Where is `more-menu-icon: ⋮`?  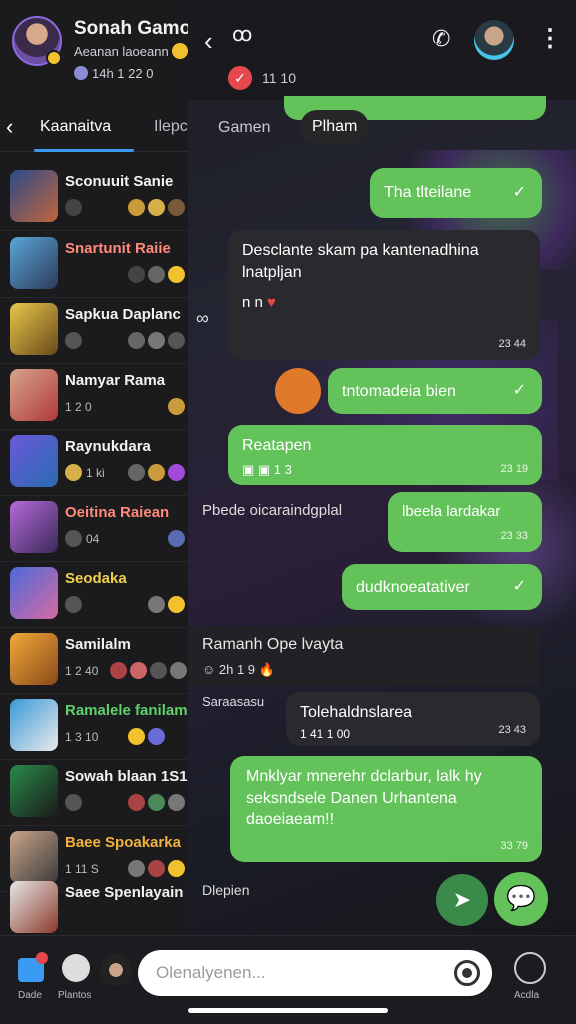 more-menu-icon: ⋮ is located at coordinates (550, 38).